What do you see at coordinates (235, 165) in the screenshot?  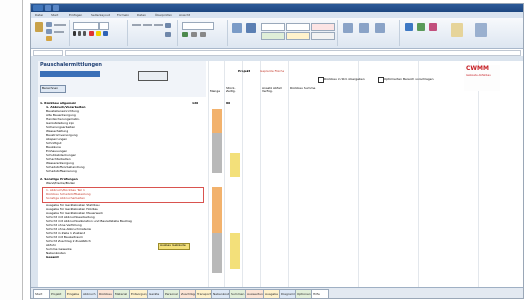 I see `yellow-input-block` at bounding box center [235, 165].